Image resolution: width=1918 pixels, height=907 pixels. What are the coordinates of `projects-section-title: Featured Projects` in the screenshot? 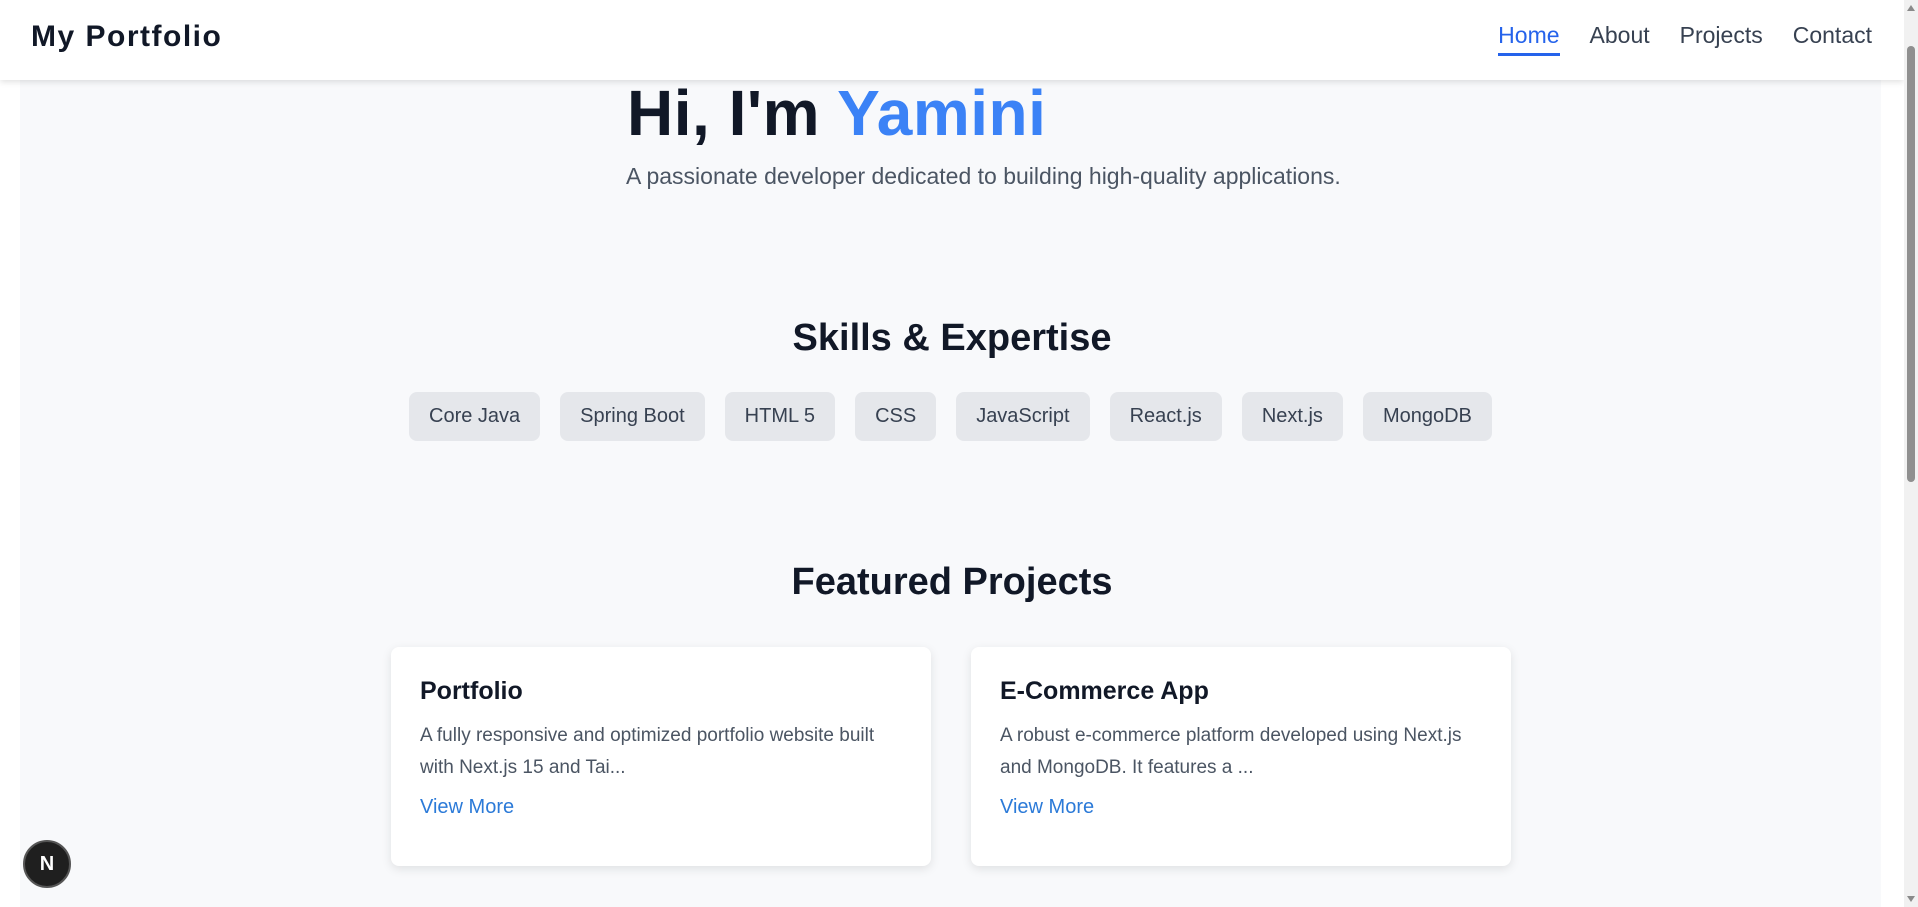 It's located at (952, 582).